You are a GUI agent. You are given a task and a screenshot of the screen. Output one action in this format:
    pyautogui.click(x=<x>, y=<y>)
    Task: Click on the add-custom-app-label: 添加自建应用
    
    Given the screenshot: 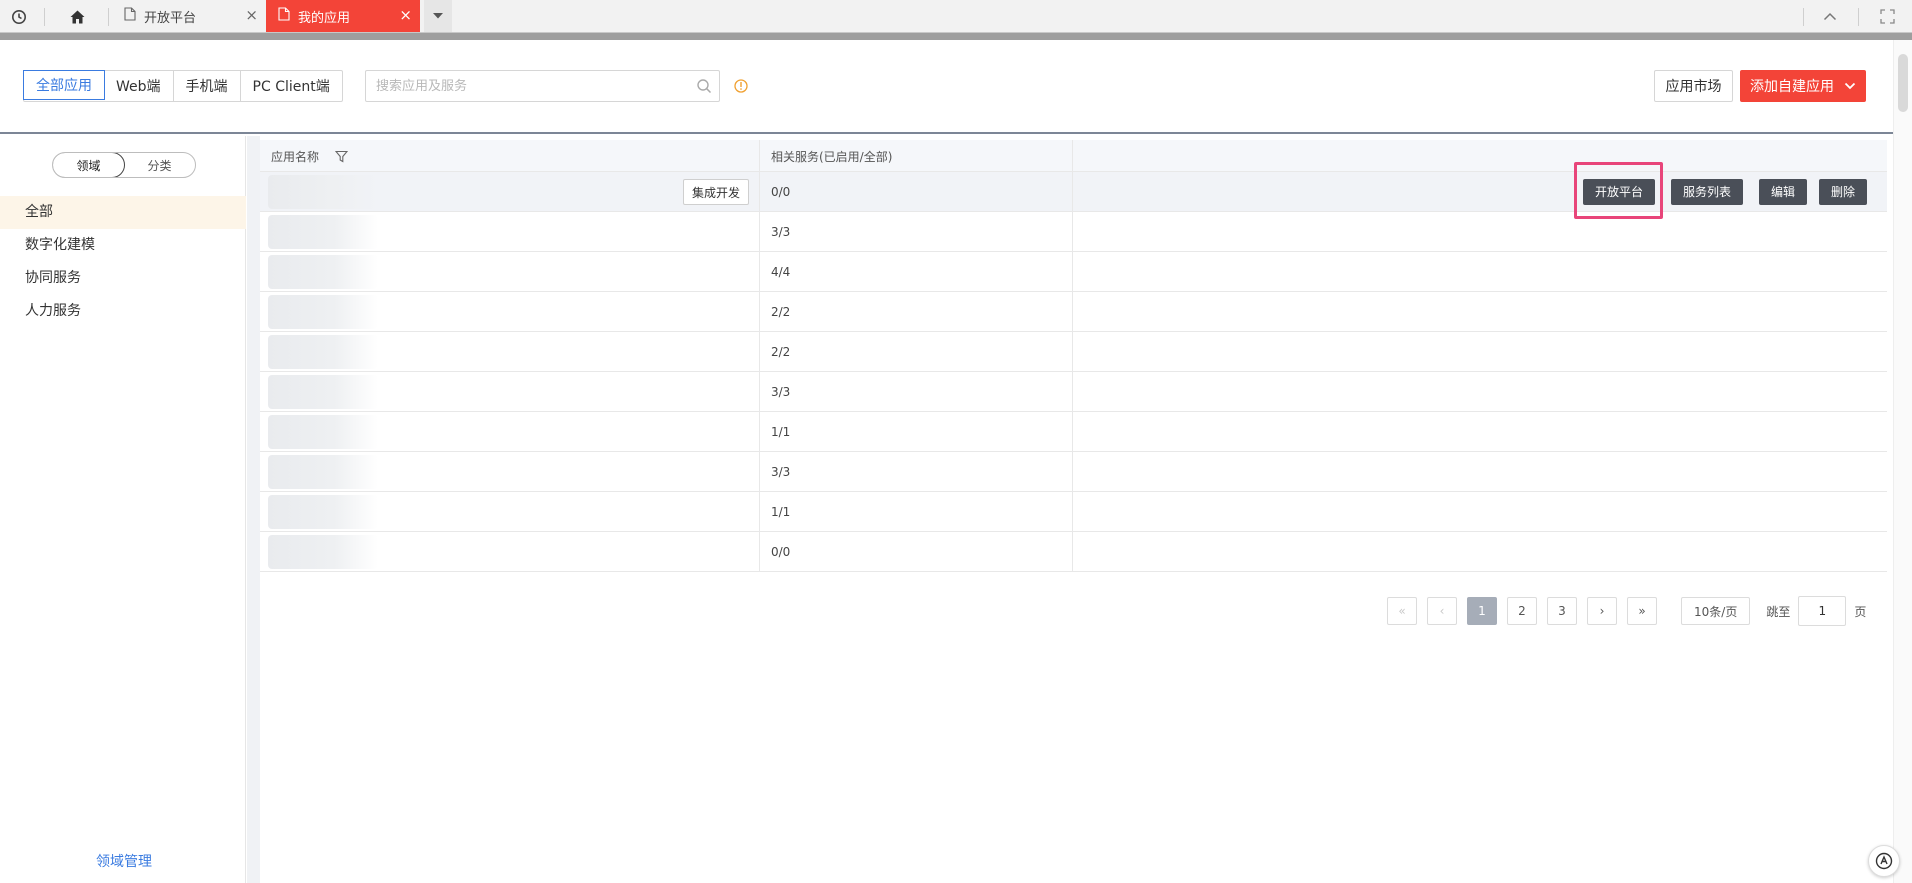 What is the action you would take?
    pyautogui.click(x=1792, y=87)
    